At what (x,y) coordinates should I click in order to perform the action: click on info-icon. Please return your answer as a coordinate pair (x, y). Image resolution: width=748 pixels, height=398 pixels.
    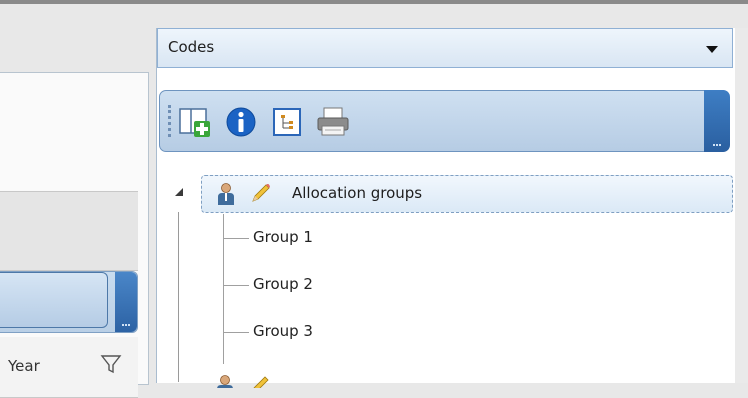
    Looking at the image, I should click on (241, 122).